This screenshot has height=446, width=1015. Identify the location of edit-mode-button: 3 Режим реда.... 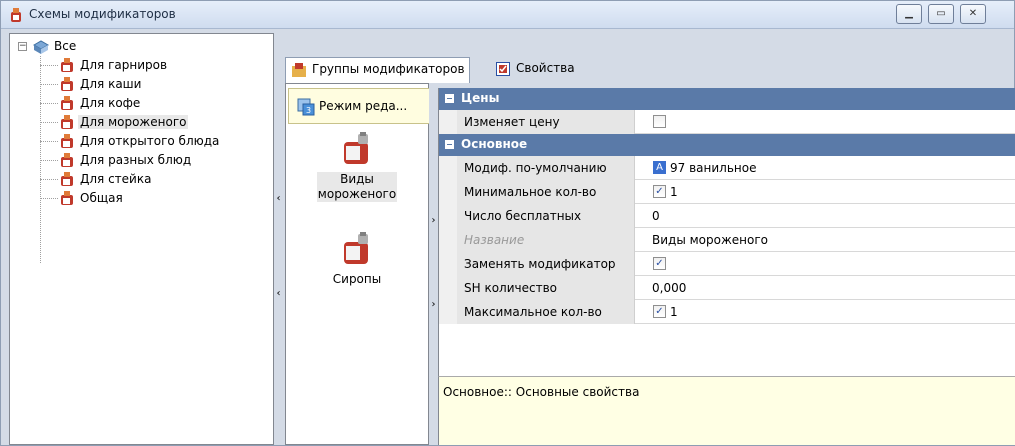
(362, 106).